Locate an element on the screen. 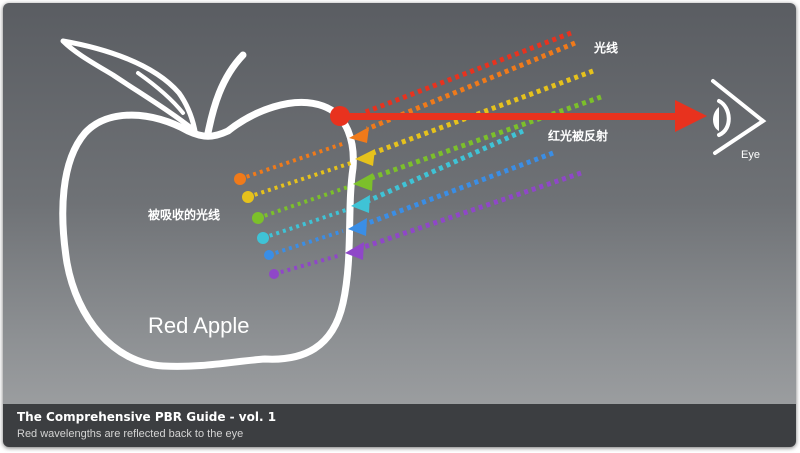 The image size is (800, 453). incoming-beam-violet is located at coordinates (471, 210).